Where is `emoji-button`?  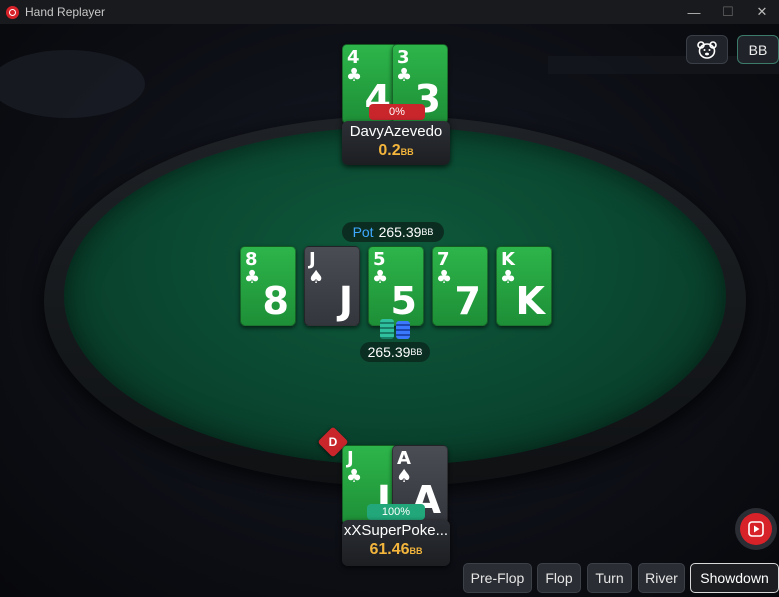 emoji-button is located at coordinates (707, 49).